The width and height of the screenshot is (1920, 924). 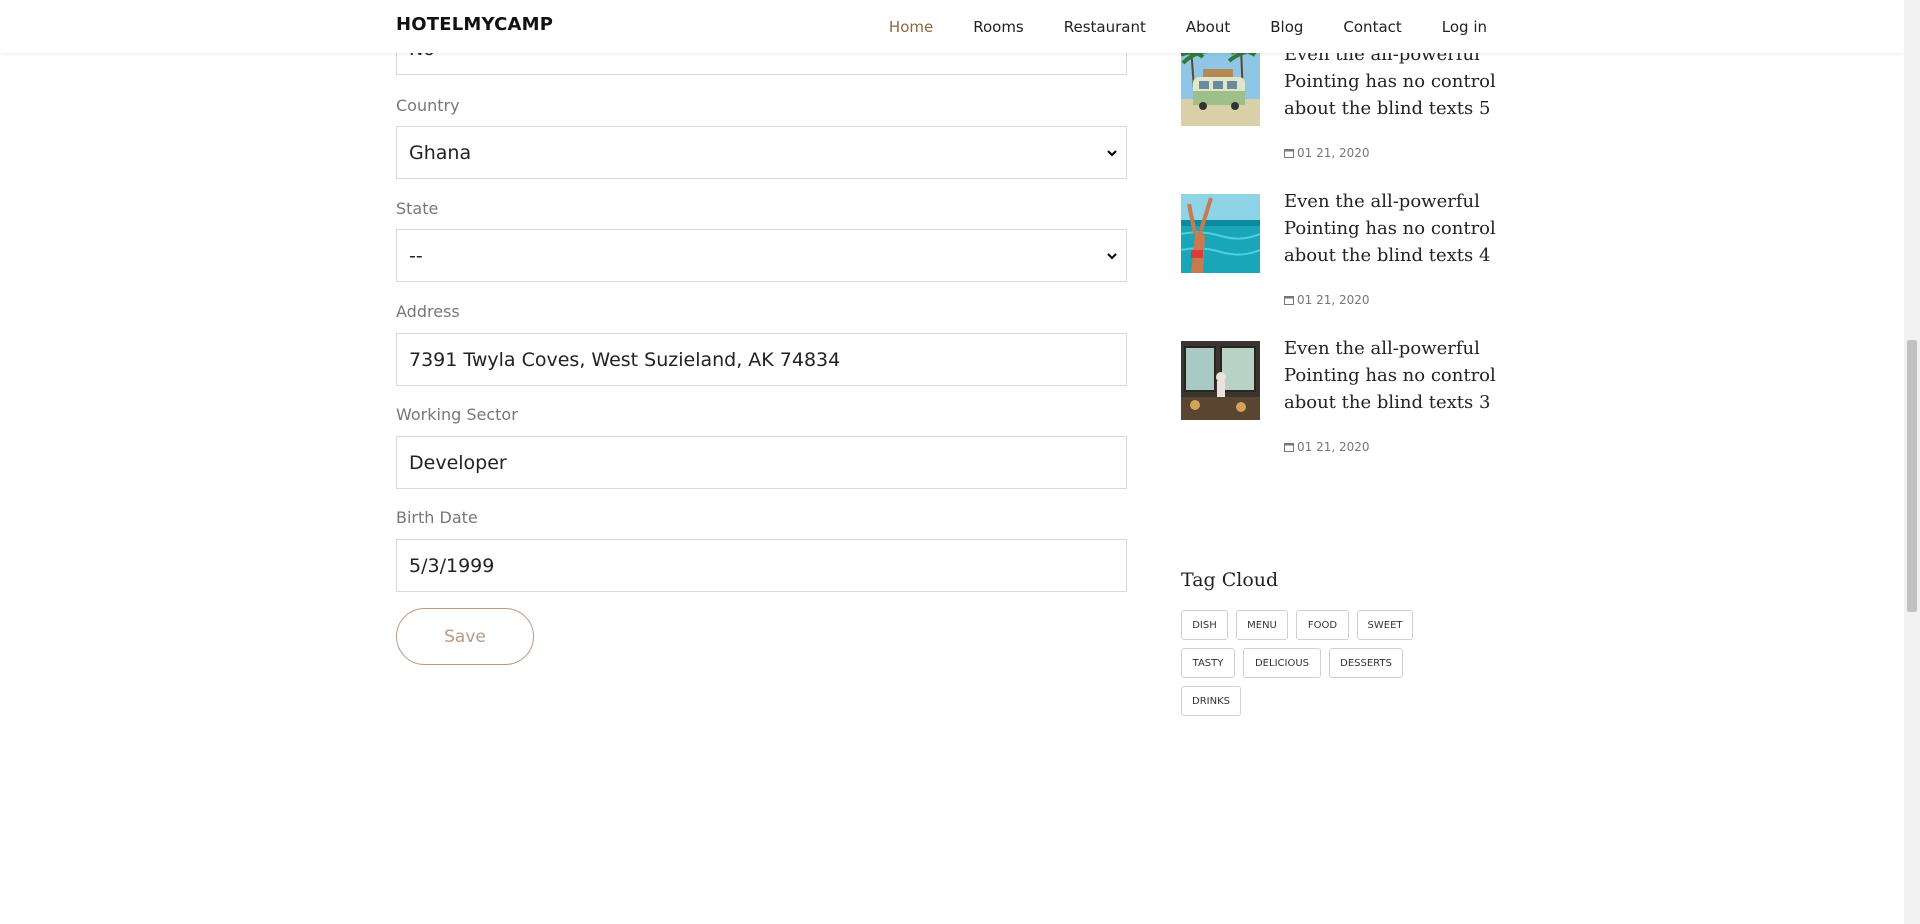 I want to click on tag-sweet: SWEET, so click(x=1385, y=625).